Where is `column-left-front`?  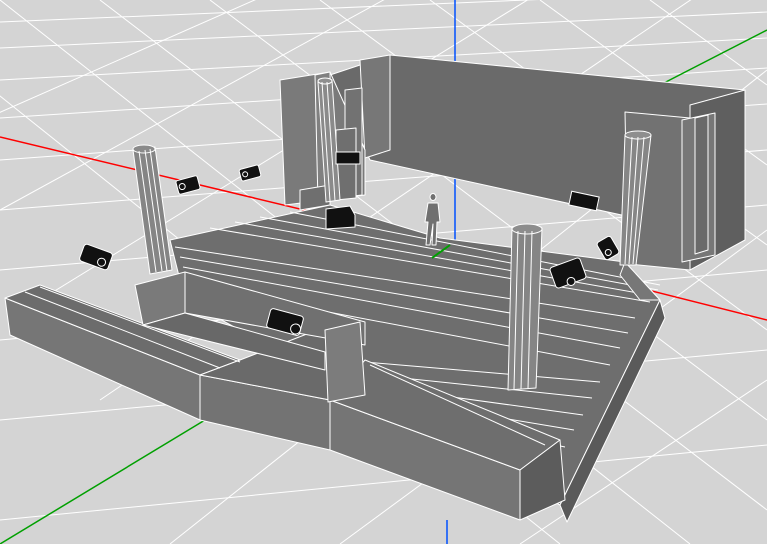 column-left-front is located at coordinates (152, 209).